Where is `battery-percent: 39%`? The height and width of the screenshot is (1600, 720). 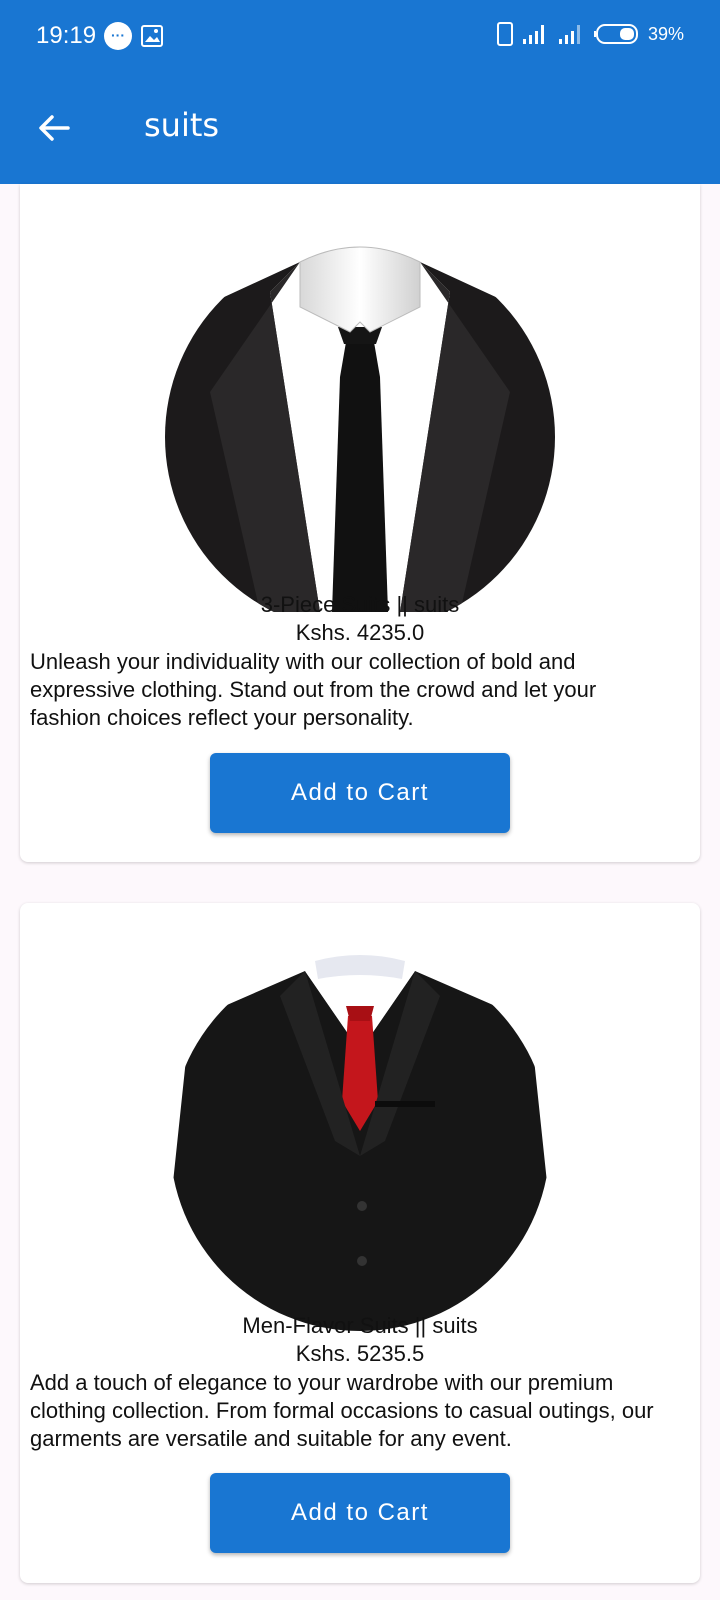
battery-percent: 39% is located at coordinates (665, 33).